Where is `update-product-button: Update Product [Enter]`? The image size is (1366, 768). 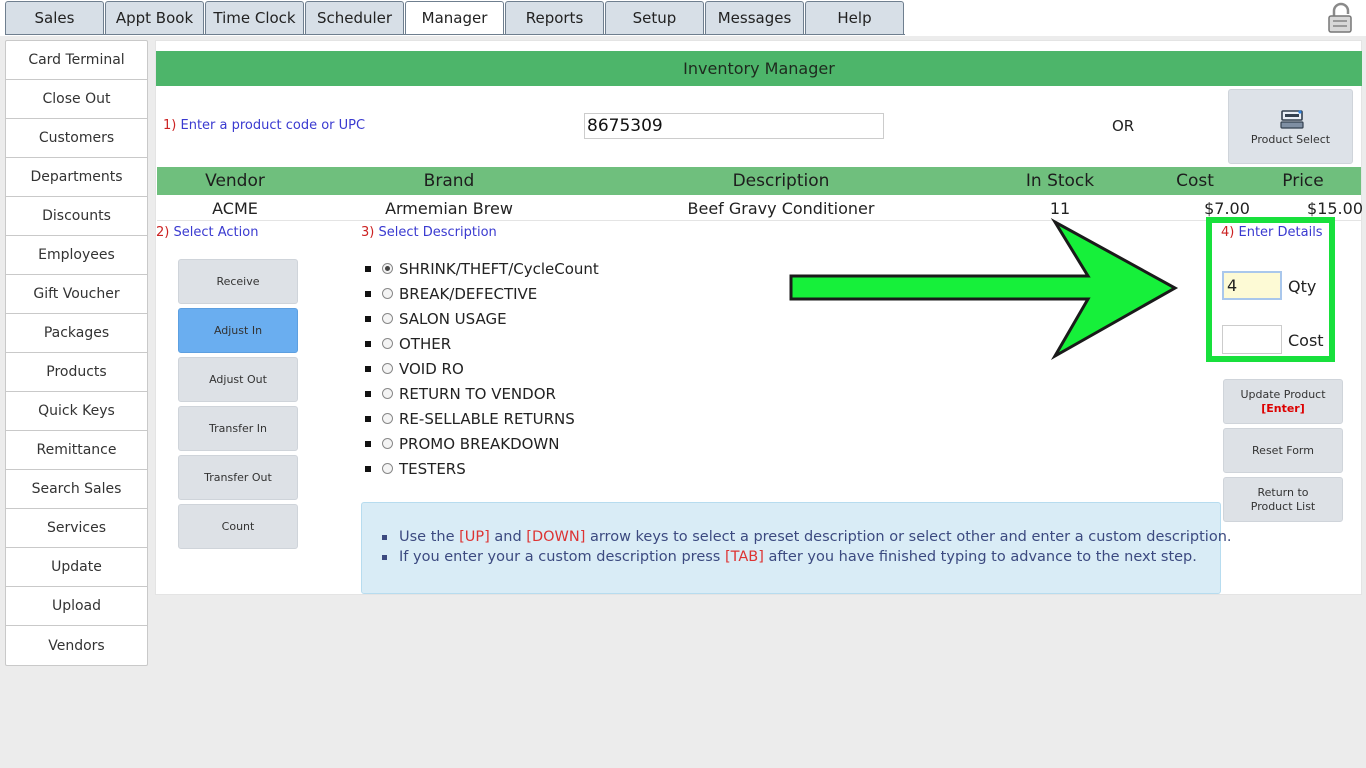 update-product-button: Update Product [Enter] is located at coordinates (1283, 401).